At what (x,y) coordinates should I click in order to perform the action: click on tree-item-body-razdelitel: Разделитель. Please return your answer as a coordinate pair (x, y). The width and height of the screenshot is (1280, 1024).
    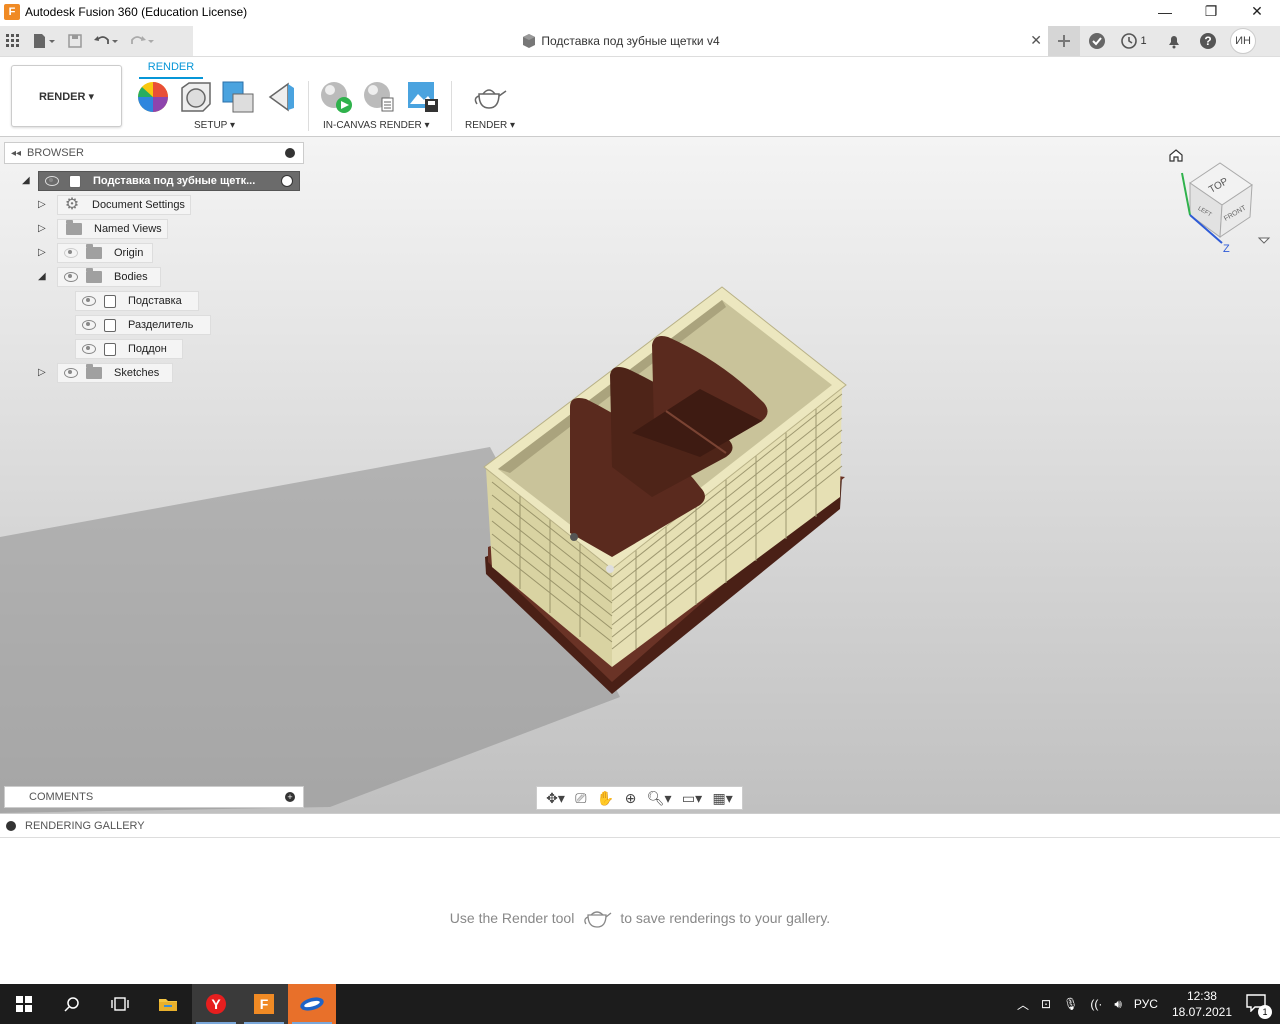
    Looking at the image, I should click on (143, 325).